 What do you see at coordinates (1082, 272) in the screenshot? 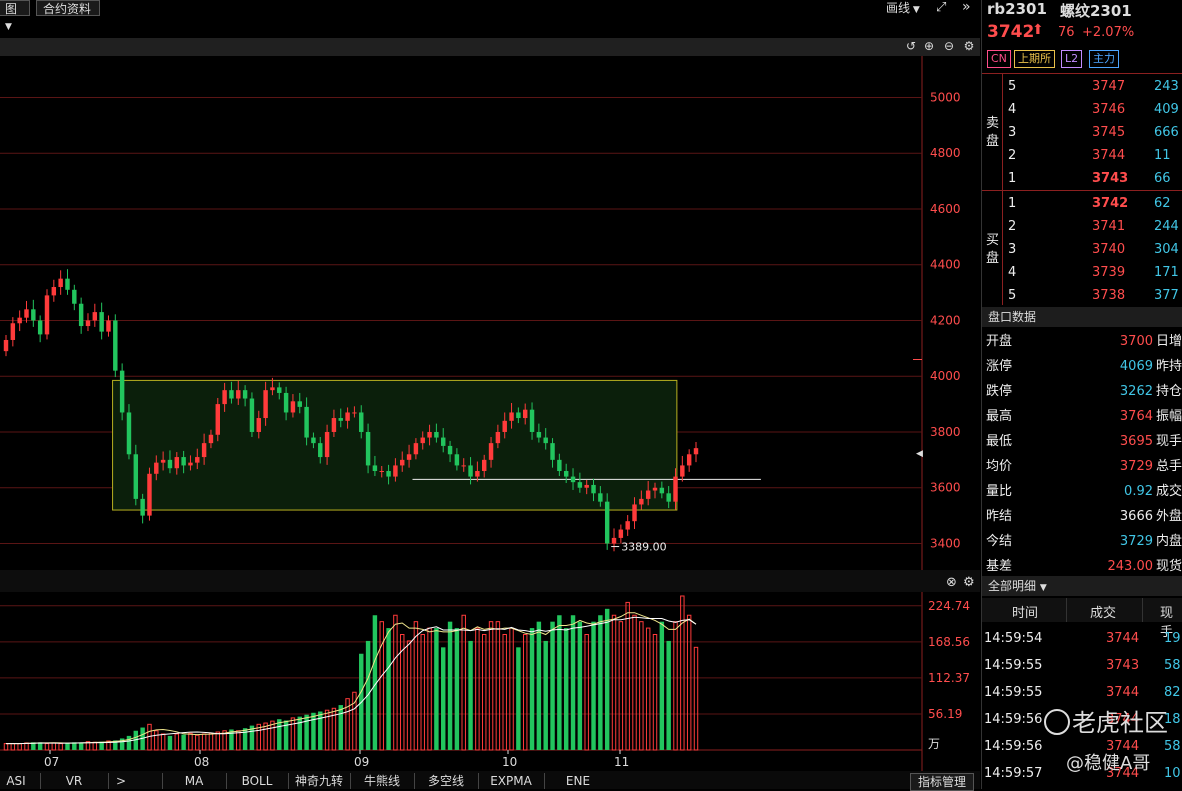
I see `bid-row: 4 3739 171` at bounding box center [1082, 272].